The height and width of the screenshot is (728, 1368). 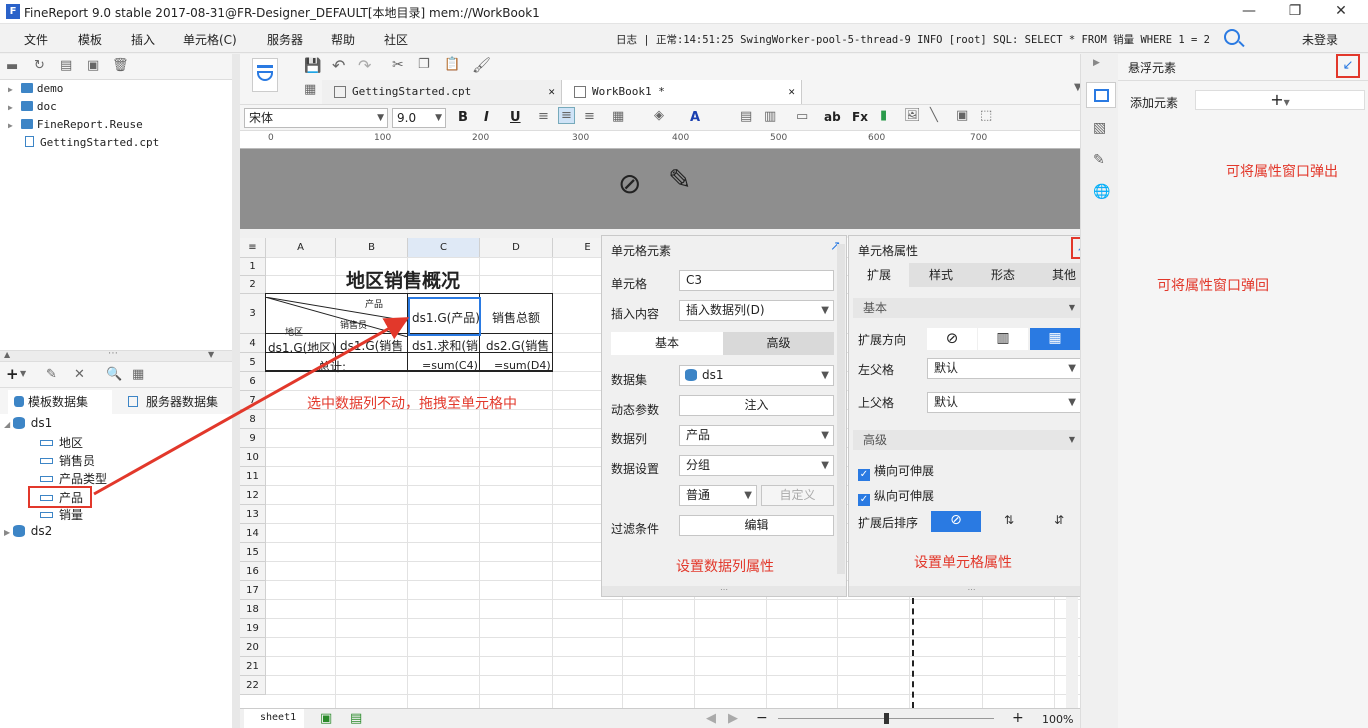 I want to click on custom-button: 自定义, so click(x=797, y=495).